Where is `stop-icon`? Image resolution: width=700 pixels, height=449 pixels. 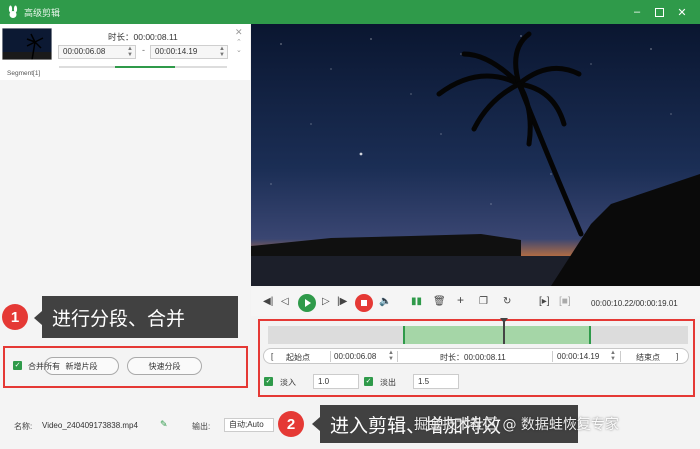 stop-icon is located at coordinates (364, 303).